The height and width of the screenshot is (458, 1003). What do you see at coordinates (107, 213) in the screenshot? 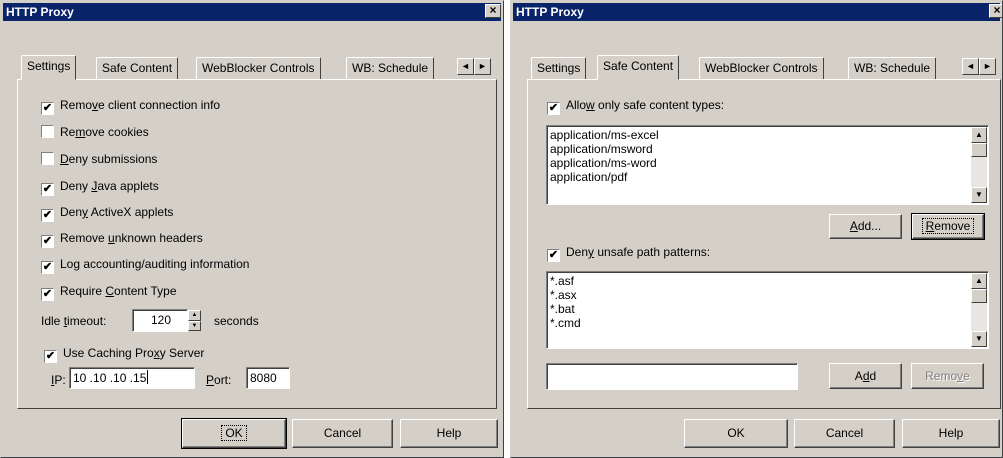
I see `option-deny-activex-applets: ✔ Deny ActiveX applets` at bounding box center [107, 213].